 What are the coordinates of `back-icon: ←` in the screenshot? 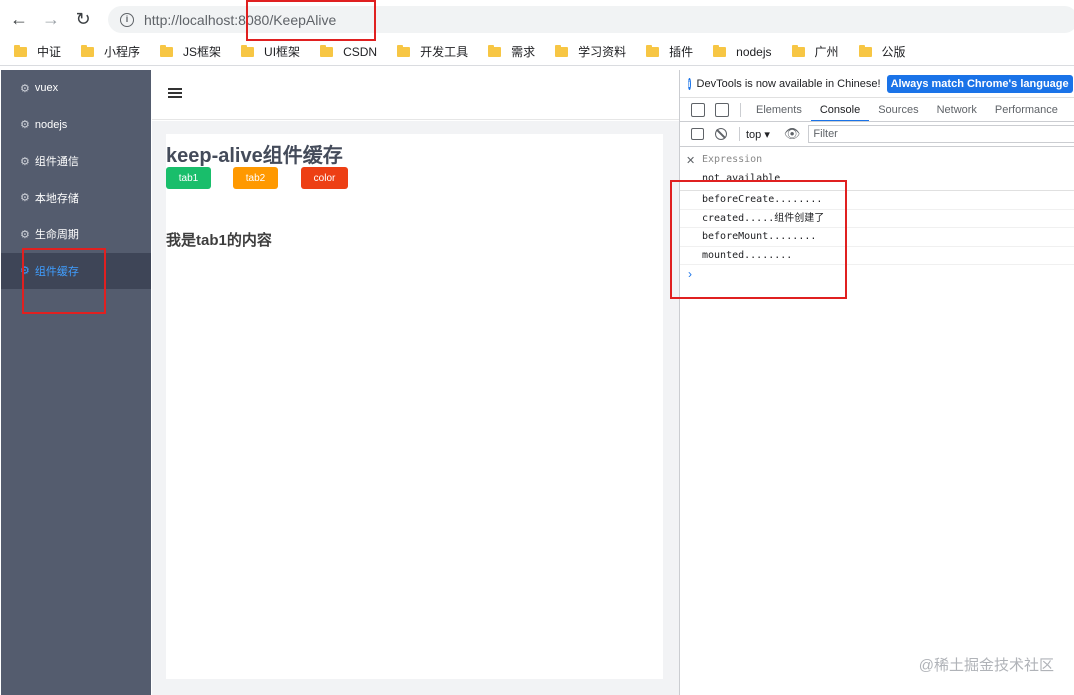 It's located at (19, 19).